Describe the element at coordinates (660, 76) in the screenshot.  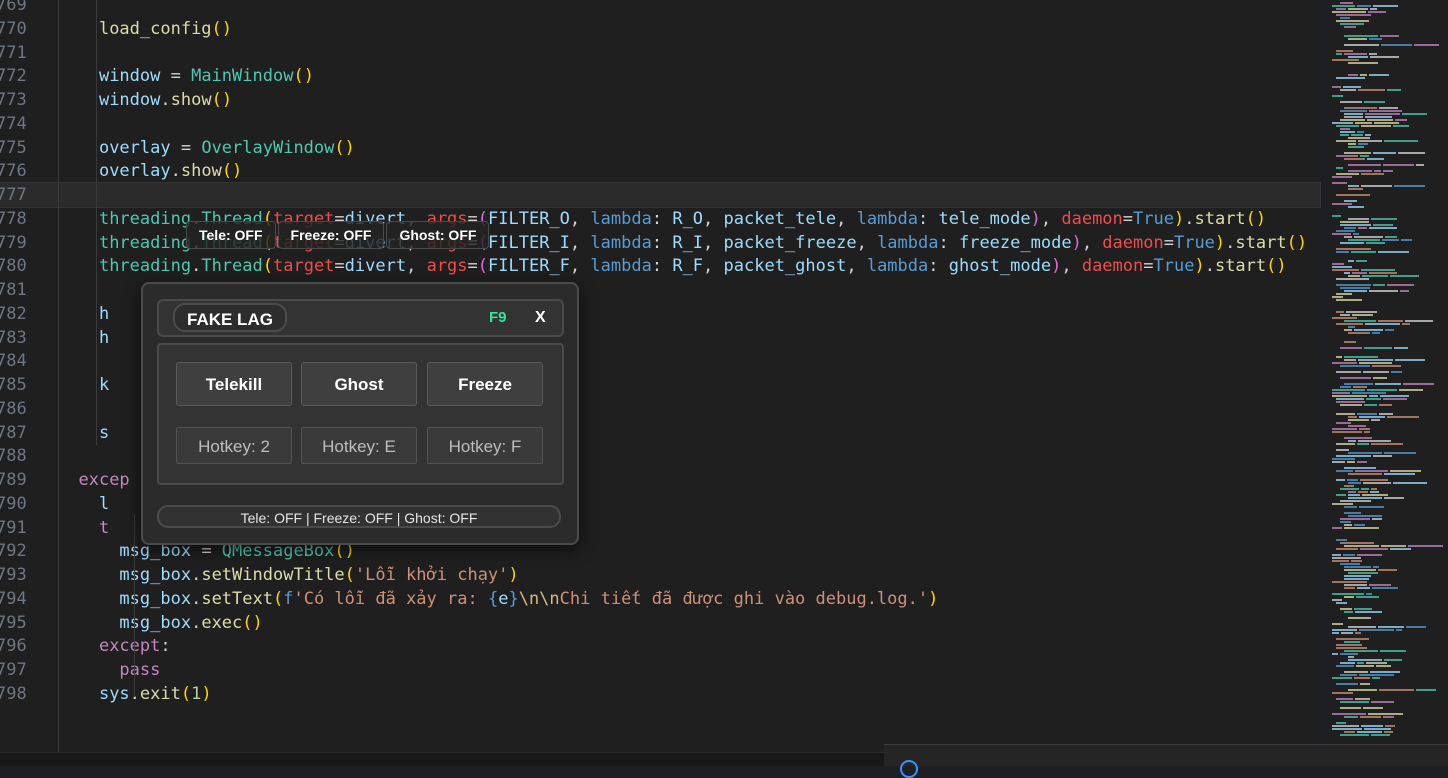
I see `code-line: 772 window = MainWindow()` at that location.